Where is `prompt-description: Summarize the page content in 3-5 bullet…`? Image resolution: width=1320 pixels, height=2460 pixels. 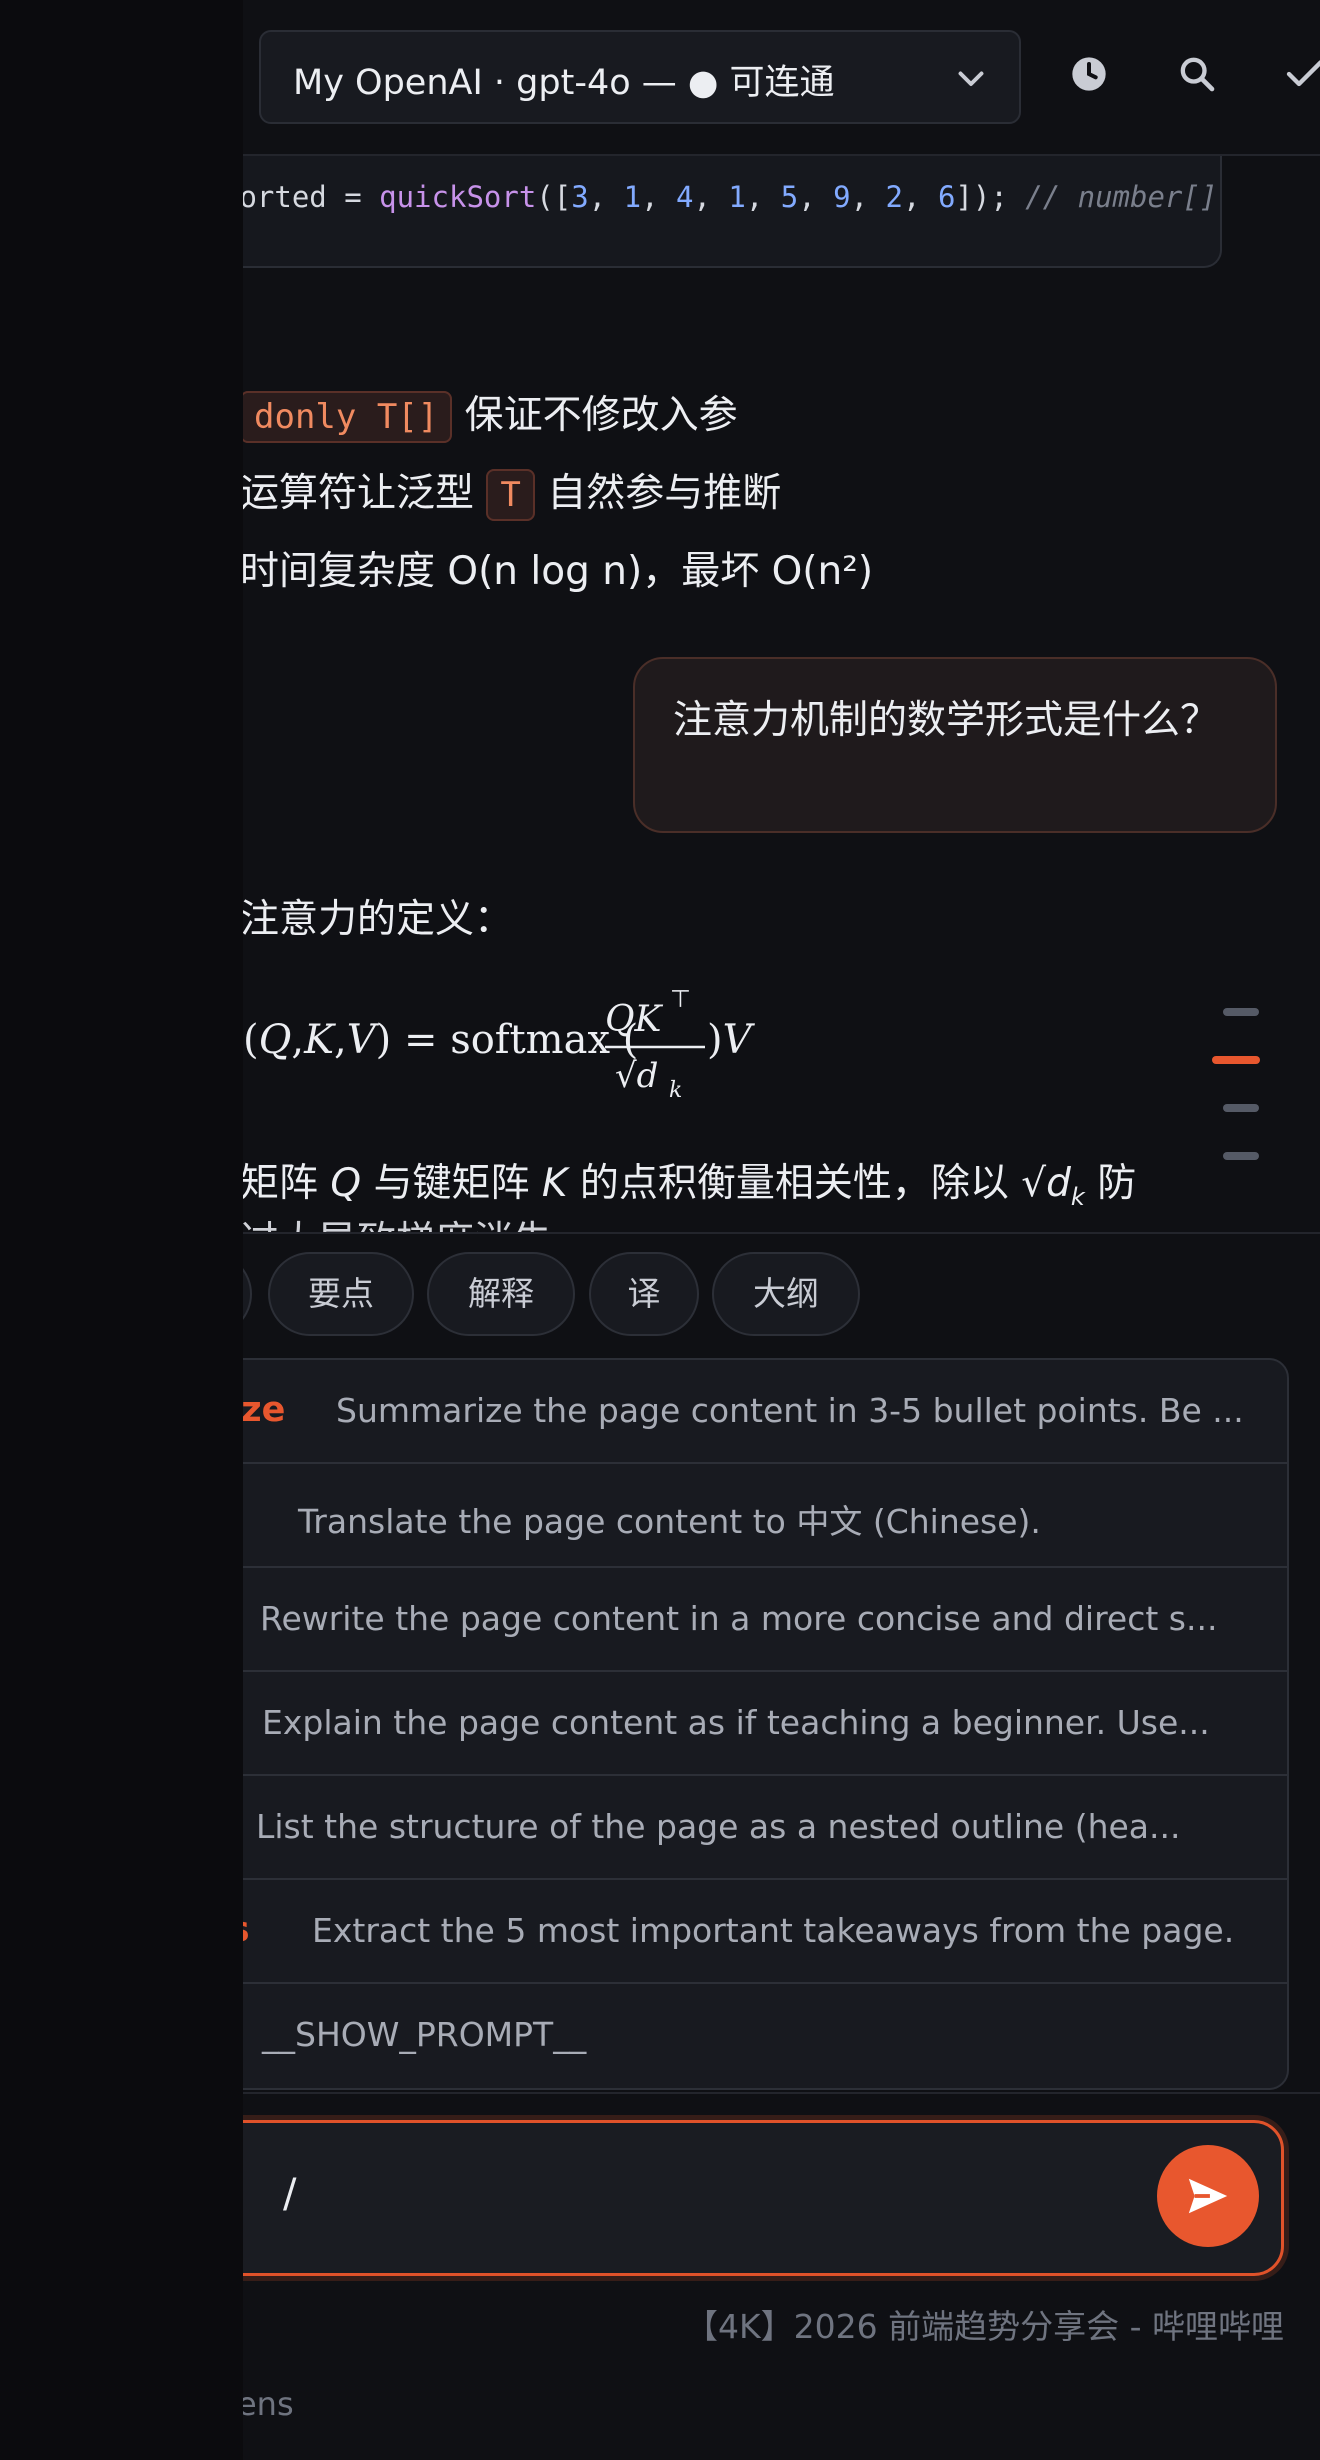 prompt-description: Summarize the page content in 3-5 bullet… is located at coordinates (790, 1410).